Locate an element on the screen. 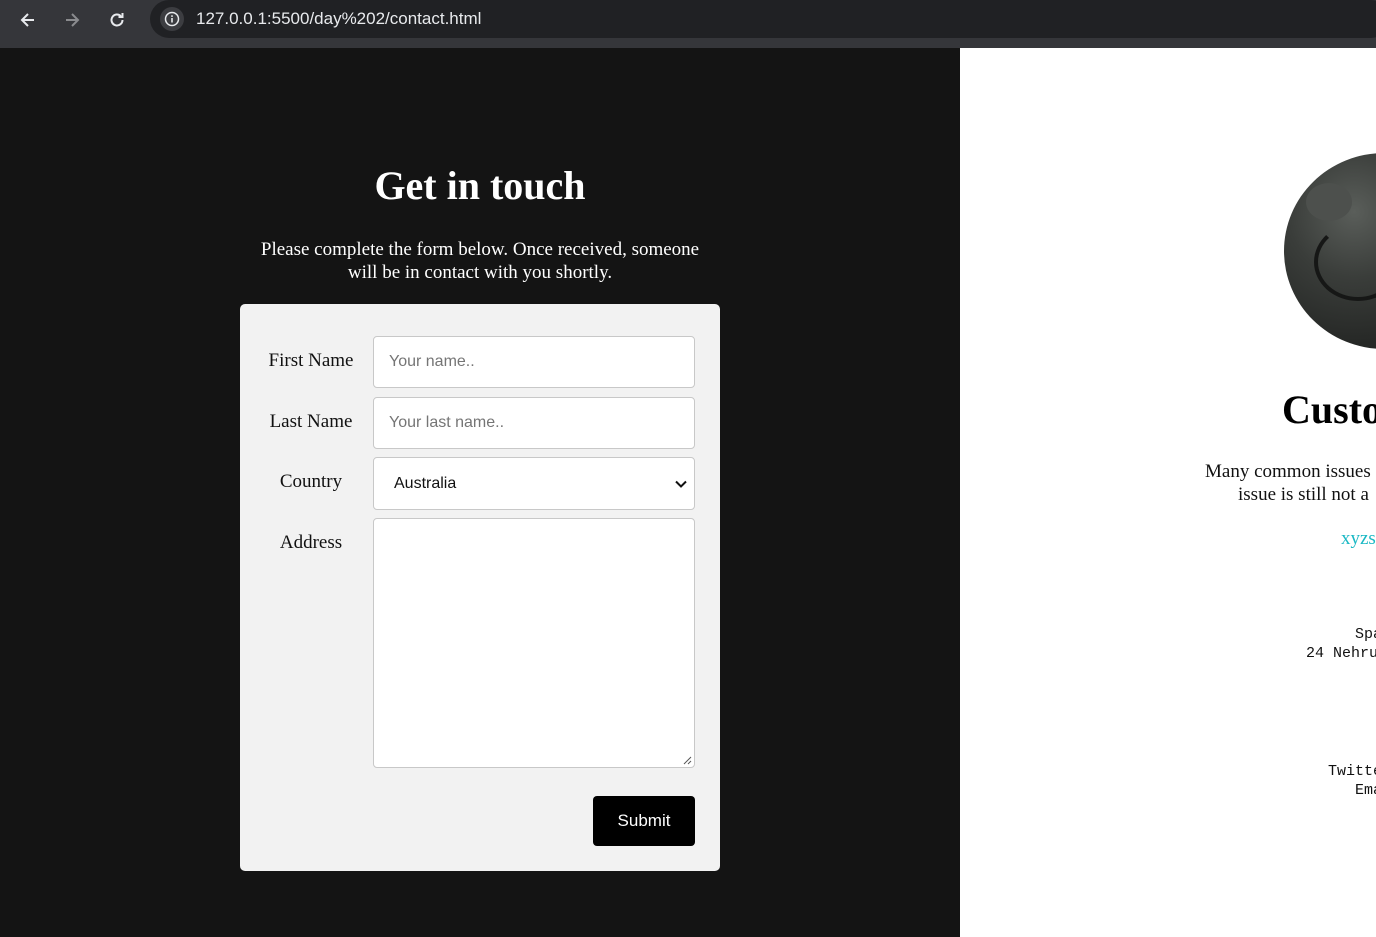 The image size is (1376, 937). first-name-input: Your name.. is located at coordinates (534, 362).